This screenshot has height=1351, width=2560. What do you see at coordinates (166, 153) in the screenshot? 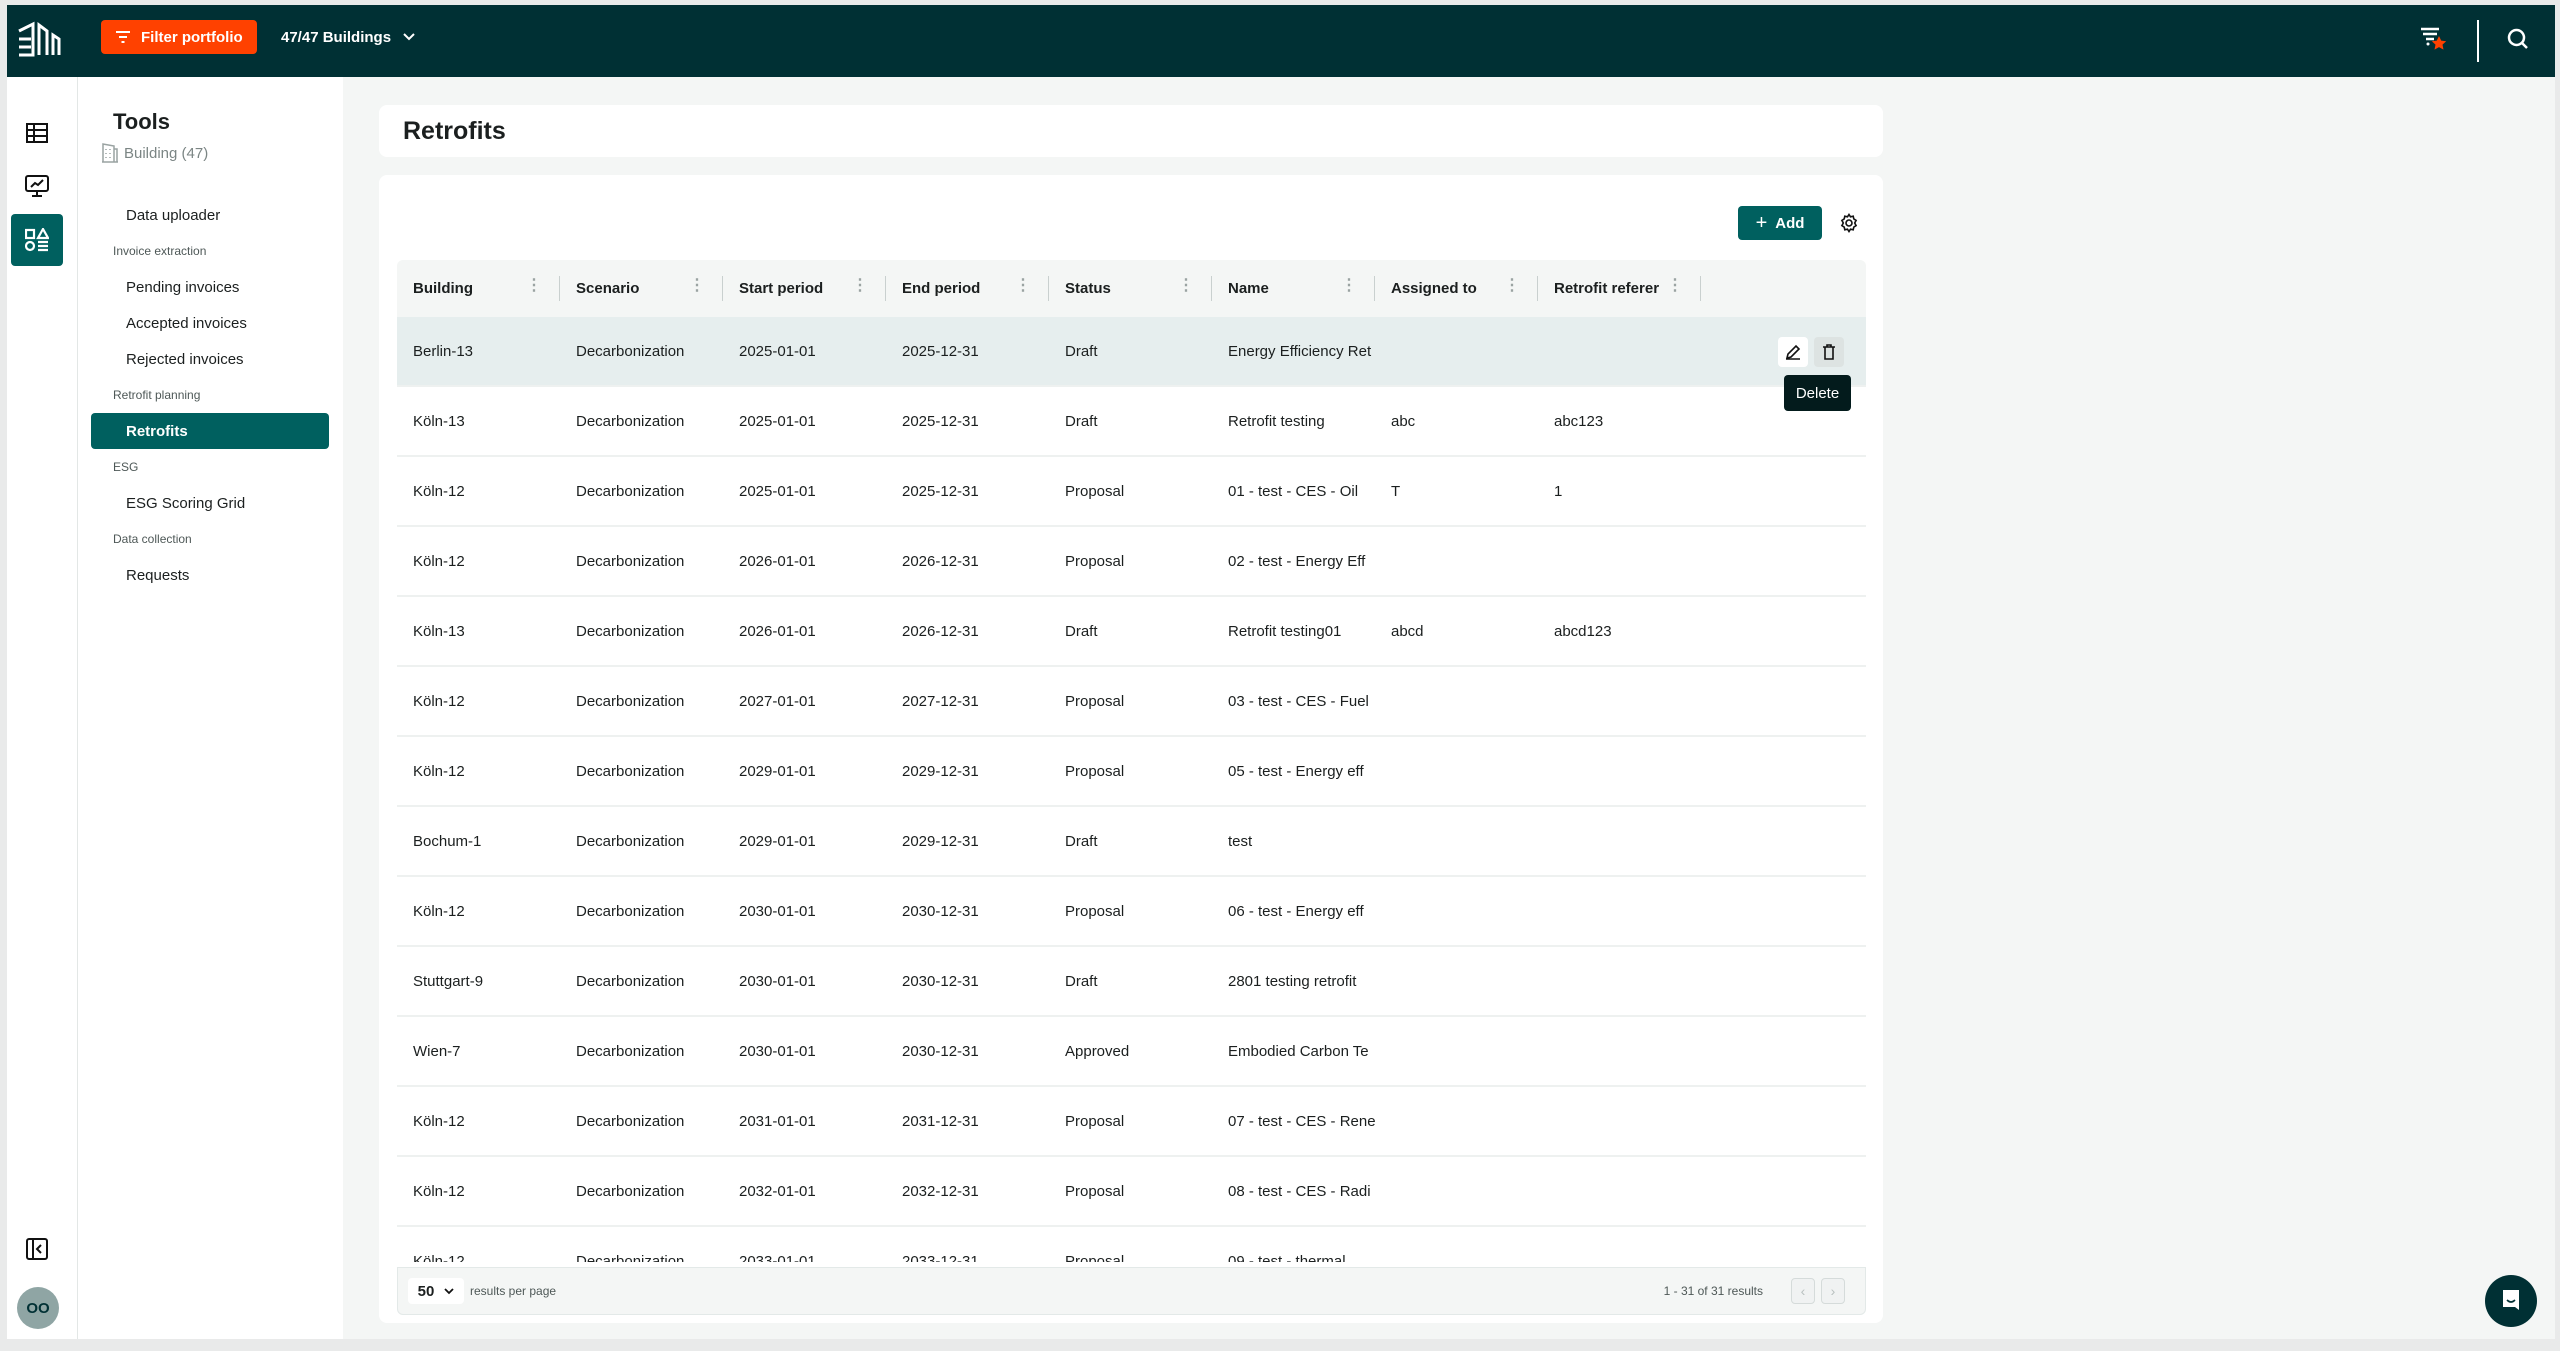
I see `building-count-label: Building (47)` at bounding box center [166, 153].